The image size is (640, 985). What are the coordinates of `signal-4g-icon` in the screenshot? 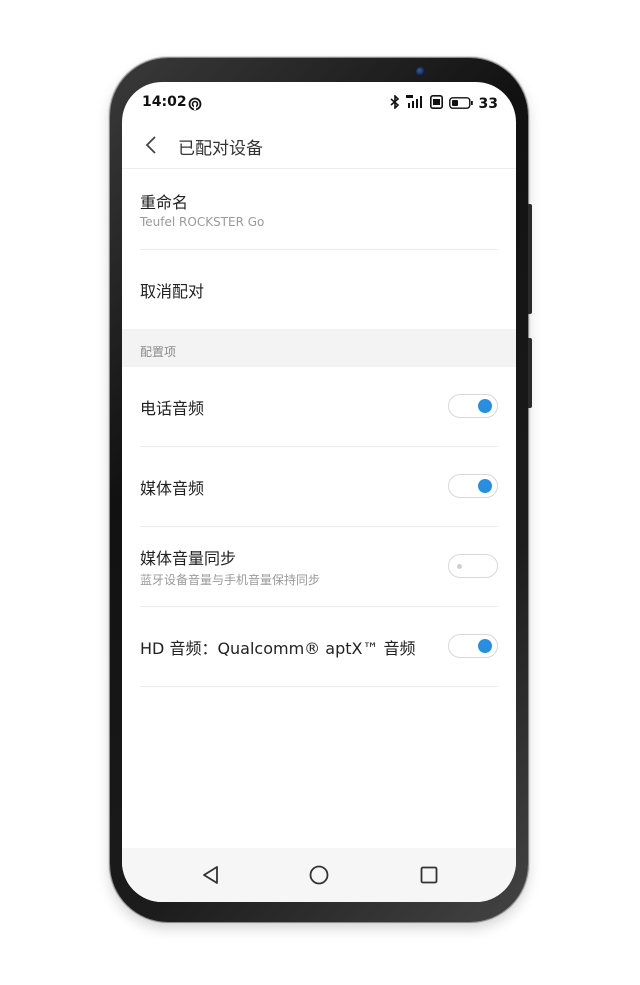 It's located at (414, 103).